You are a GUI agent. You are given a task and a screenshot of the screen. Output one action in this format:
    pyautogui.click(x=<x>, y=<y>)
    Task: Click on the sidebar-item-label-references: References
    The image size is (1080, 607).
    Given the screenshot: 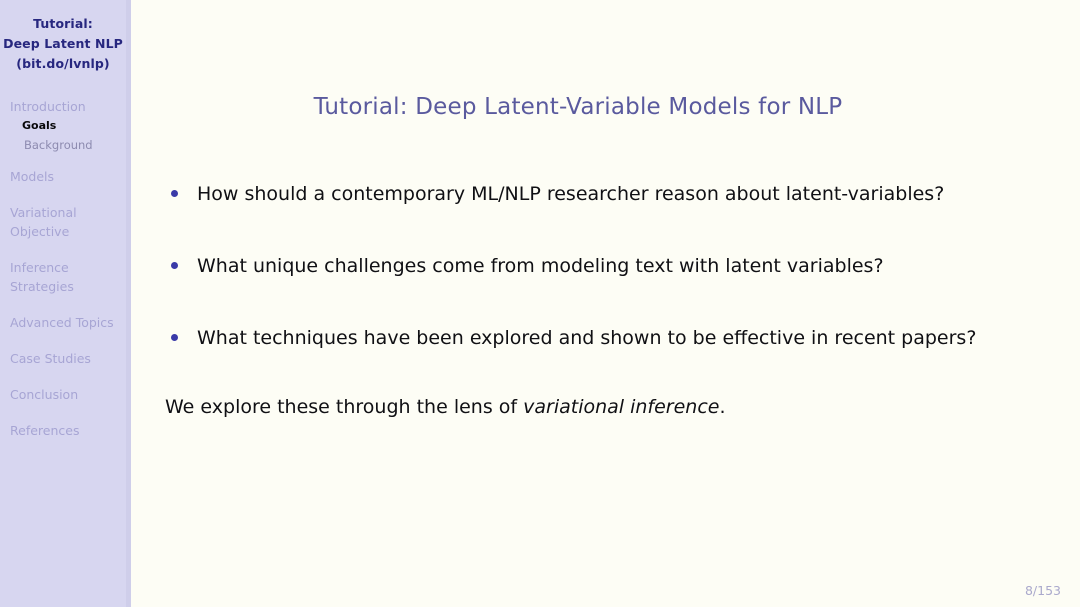 What is the action you would take?
    pyautogui.click(x=45, y=430)
    